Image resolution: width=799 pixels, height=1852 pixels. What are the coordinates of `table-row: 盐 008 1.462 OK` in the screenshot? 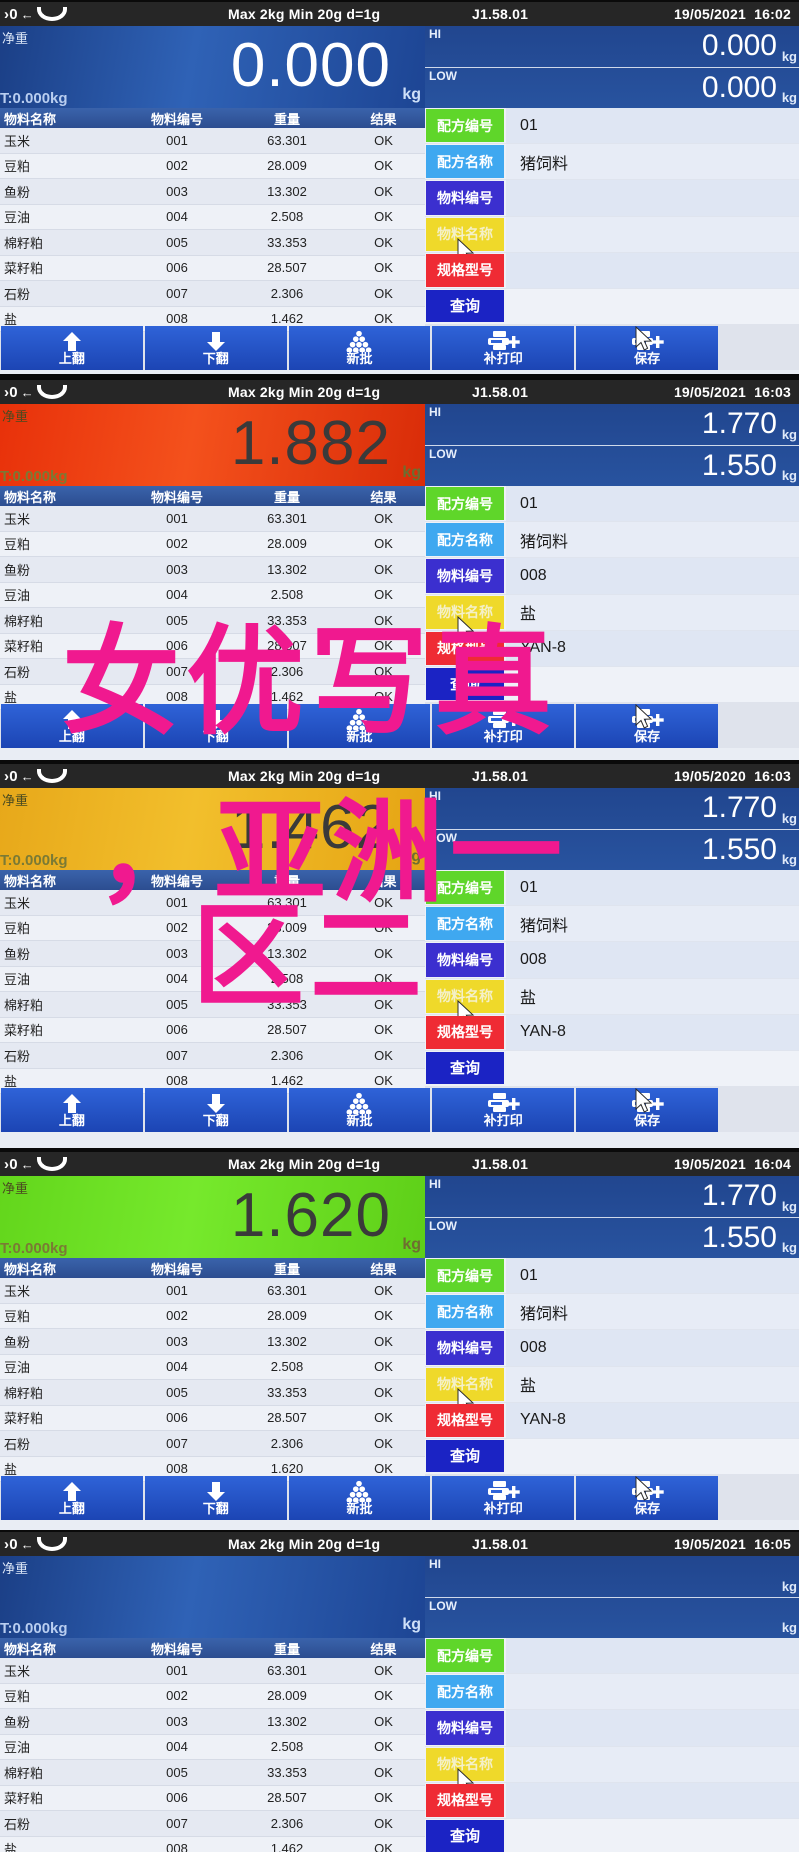 It's located at (212, 1844).